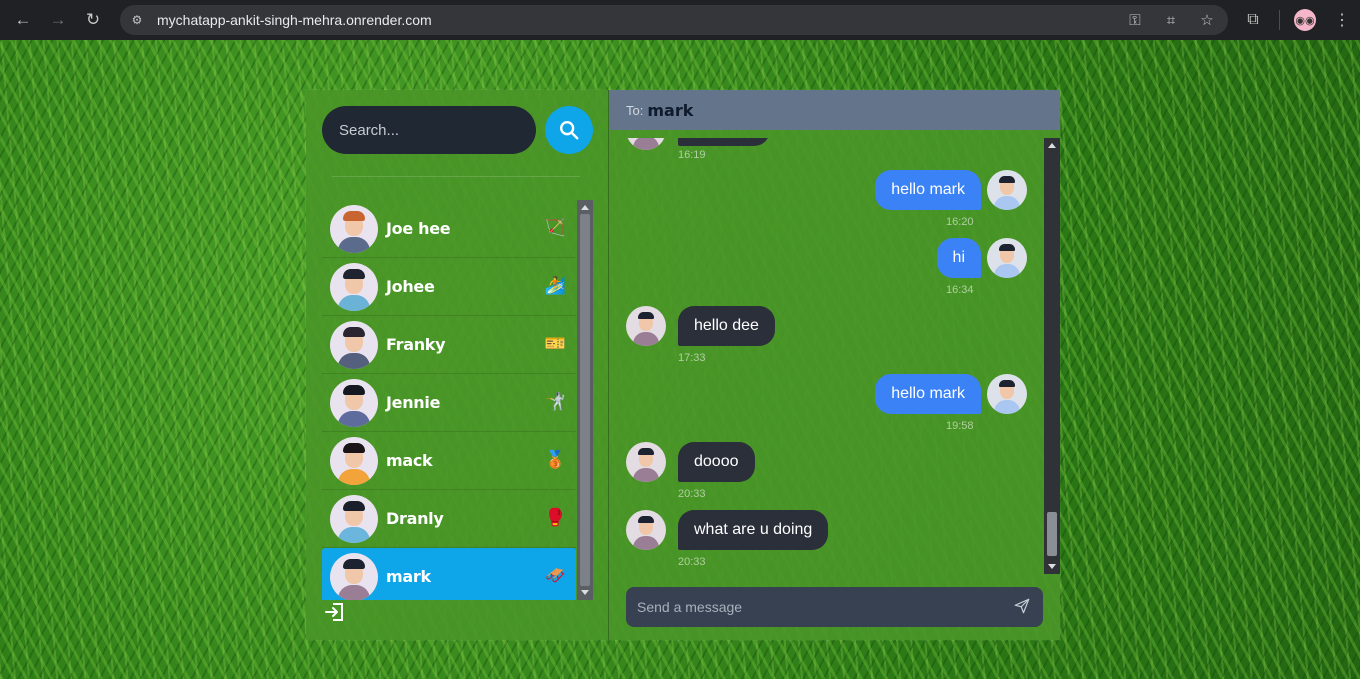 The width and height of the screenshot is (1360, 679). I want to click on contact-item: Johee 🏄, so click(449, 287).